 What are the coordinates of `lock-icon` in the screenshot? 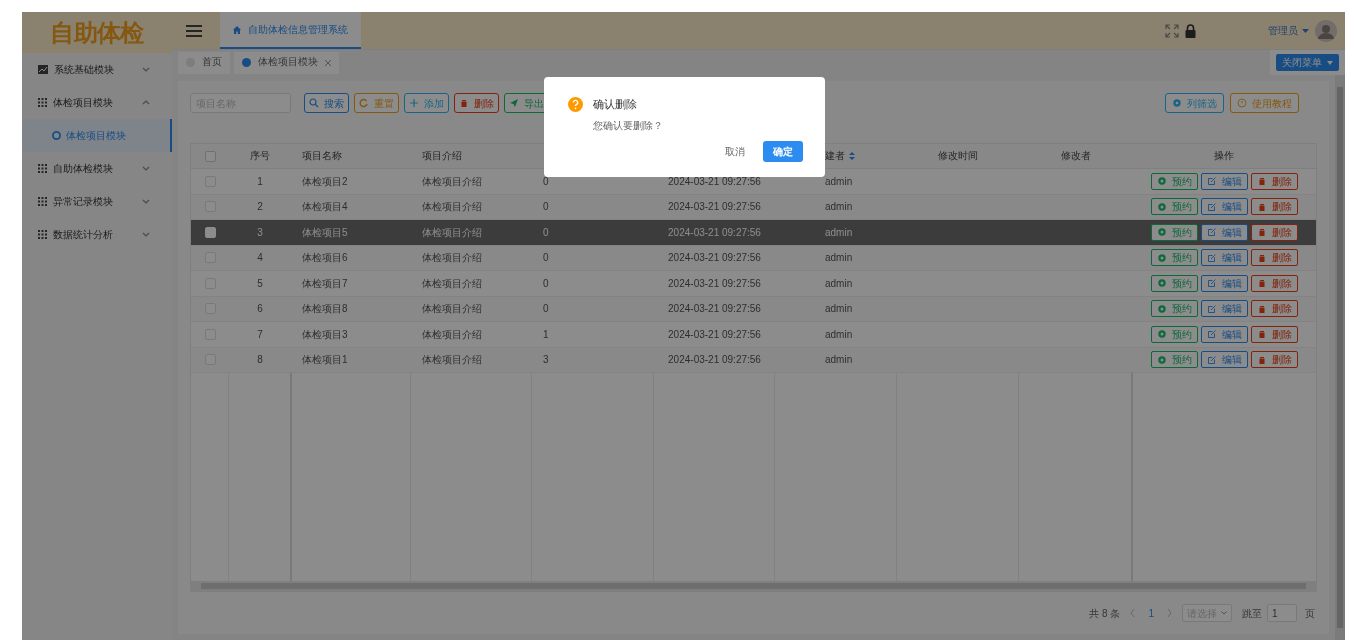 It's located at (1190, 30).